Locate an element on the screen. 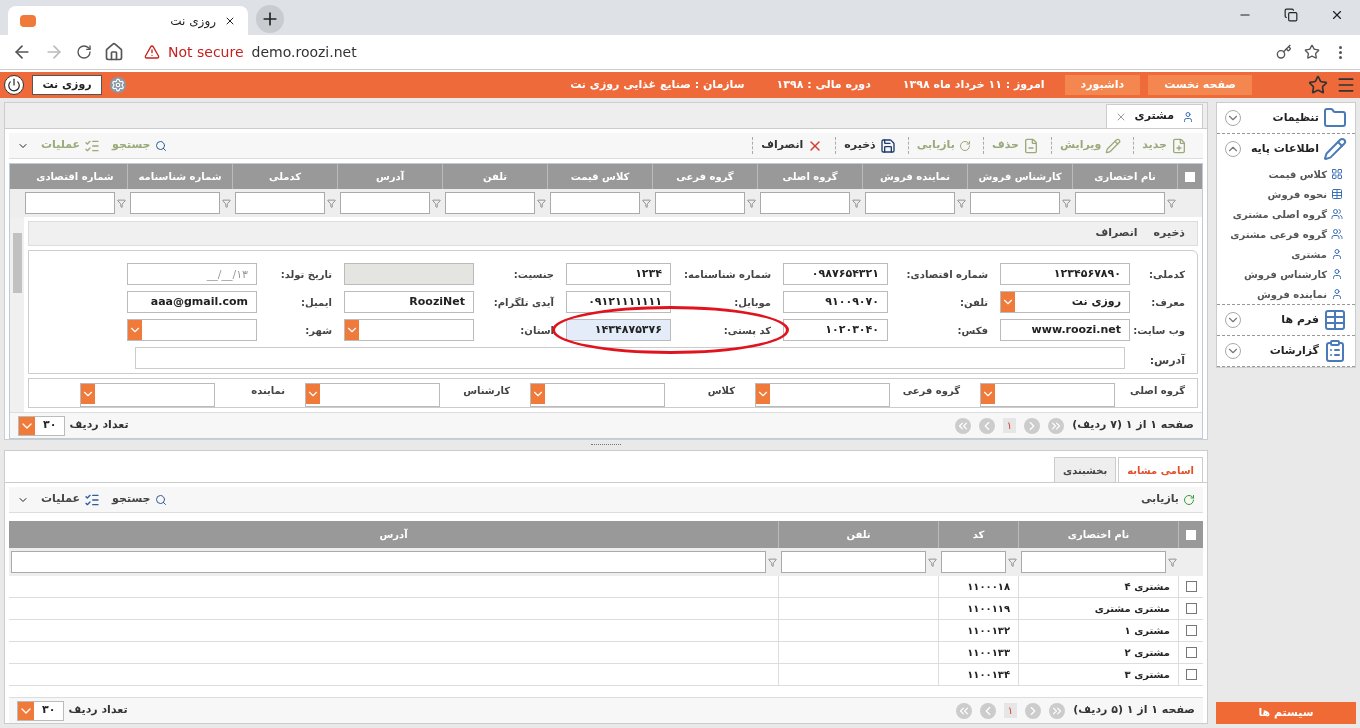 This screenshot has width=1360, height=728. page-tab: مشتری is located at coordinates (1154, 116).